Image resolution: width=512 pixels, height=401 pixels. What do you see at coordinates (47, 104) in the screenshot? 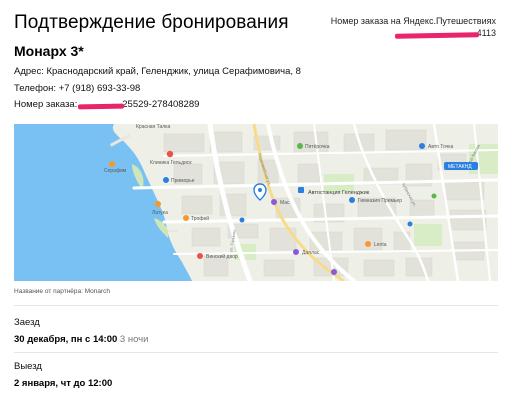
I see `hotel-order-prefix: Номер заказа:` at bounding box center [47, 104].